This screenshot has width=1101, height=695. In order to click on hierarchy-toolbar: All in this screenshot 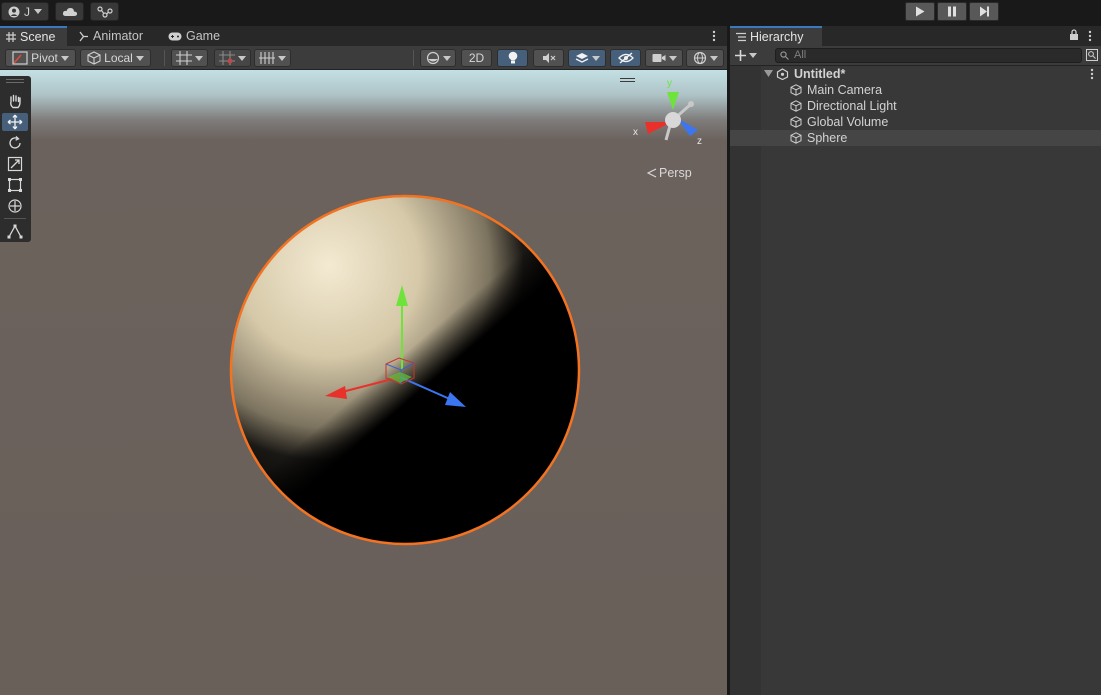, I will do `click(915, 56)`.